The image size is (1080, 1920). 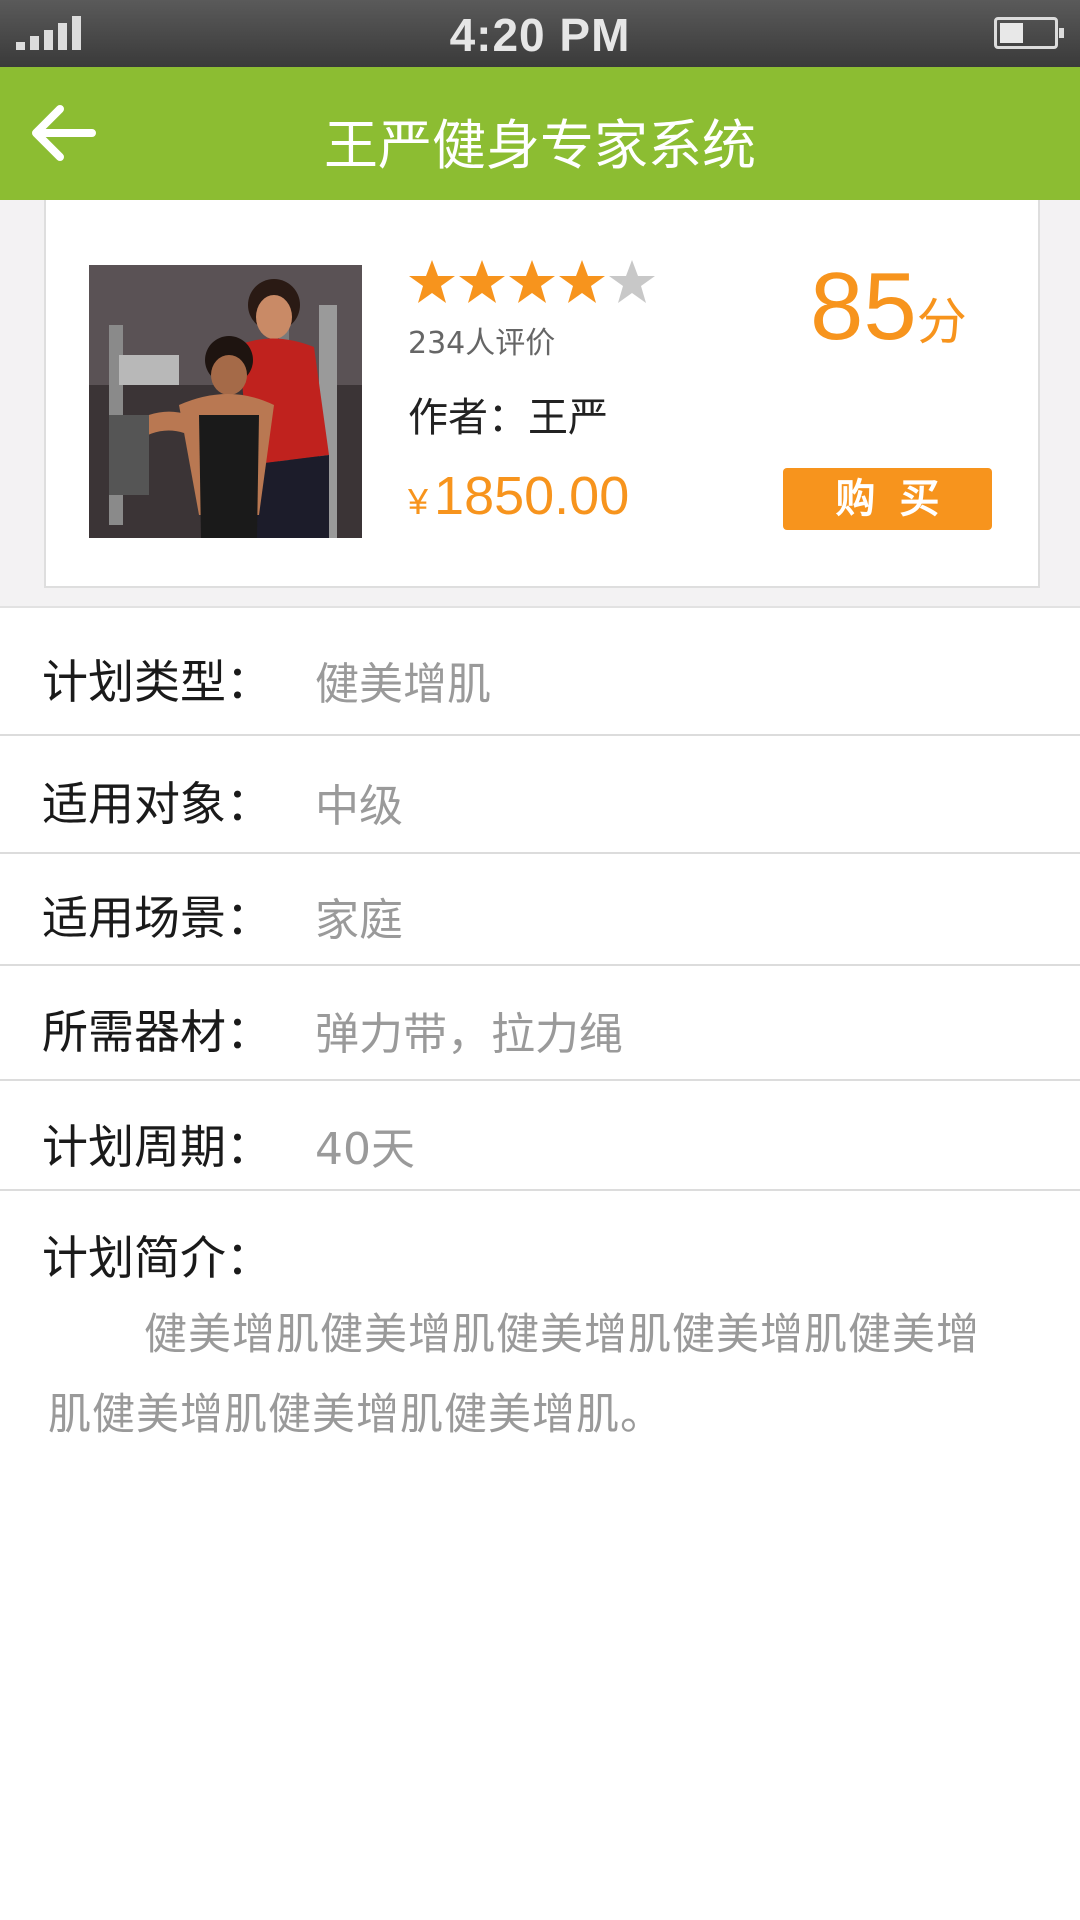 What do you see at coordinates (157, 918) in the screenshot?
I see `detail-label: 适用场景：` at bounding box center [157, 918].